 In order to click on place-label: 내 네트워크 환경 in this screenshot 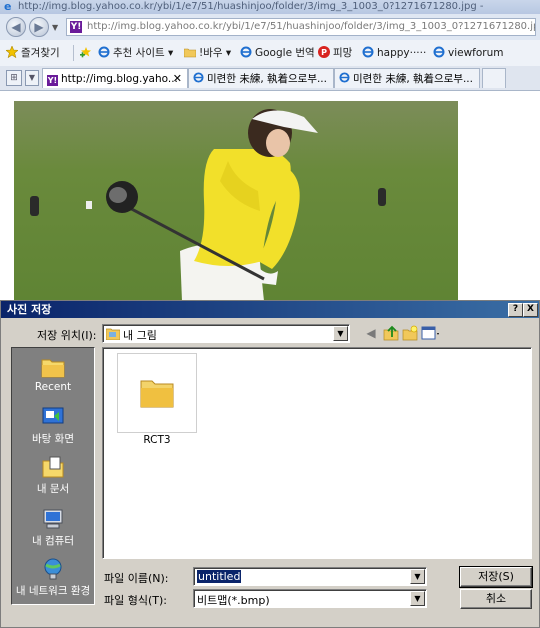, I will do `click(53, 591)`.